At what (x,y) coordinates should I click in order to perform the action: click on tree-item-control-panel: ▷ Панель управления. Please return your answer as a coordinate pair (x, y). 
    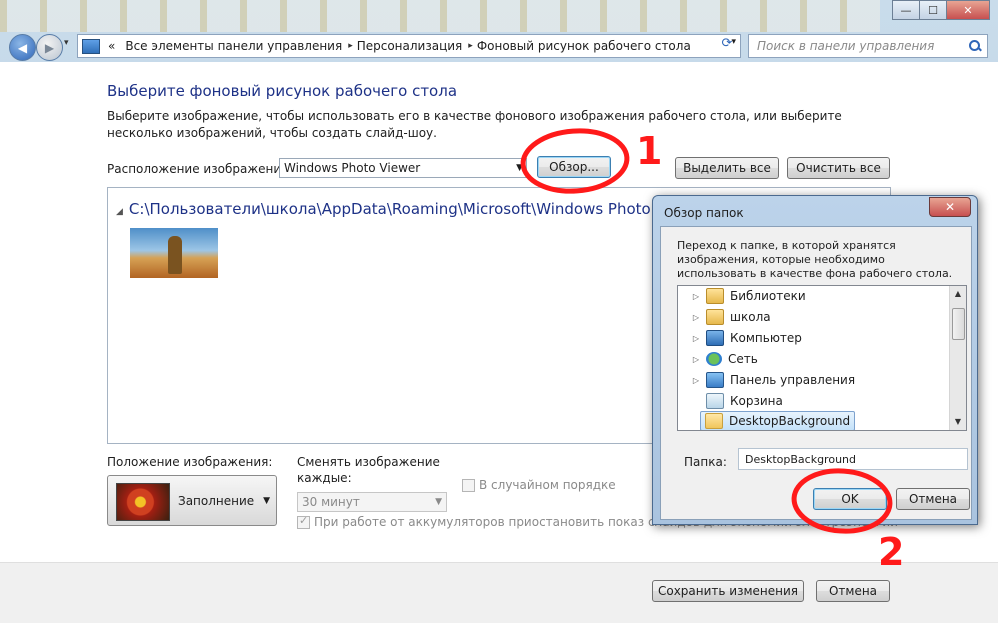
    Looking at the image, I should click on (766, 380).